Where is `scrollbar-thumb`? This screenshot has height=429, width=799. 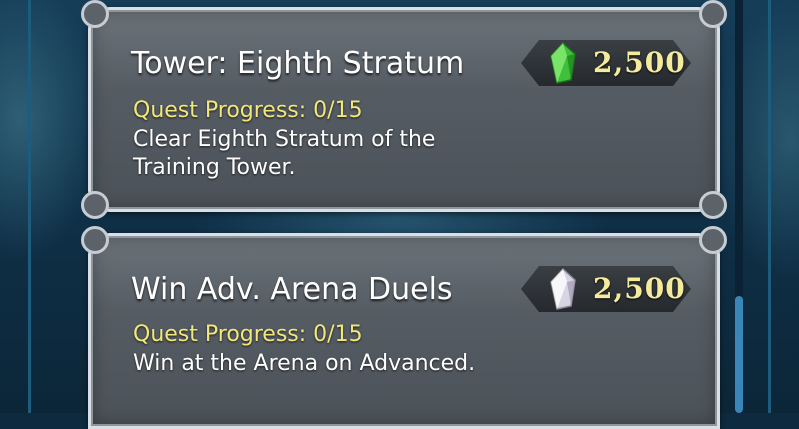 scrollbar-thumb is located at coordinates (739, 354).